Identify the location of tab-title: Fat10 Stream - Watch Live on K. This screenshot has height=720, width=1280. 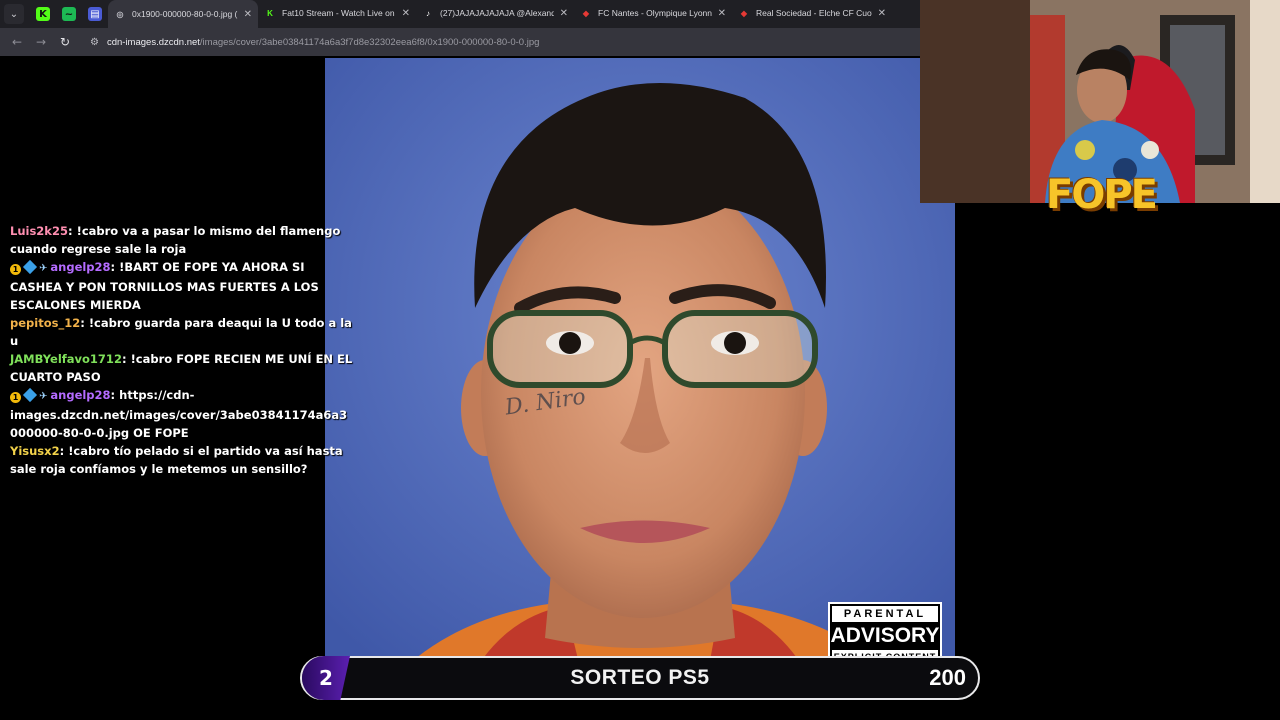
(339, 13).